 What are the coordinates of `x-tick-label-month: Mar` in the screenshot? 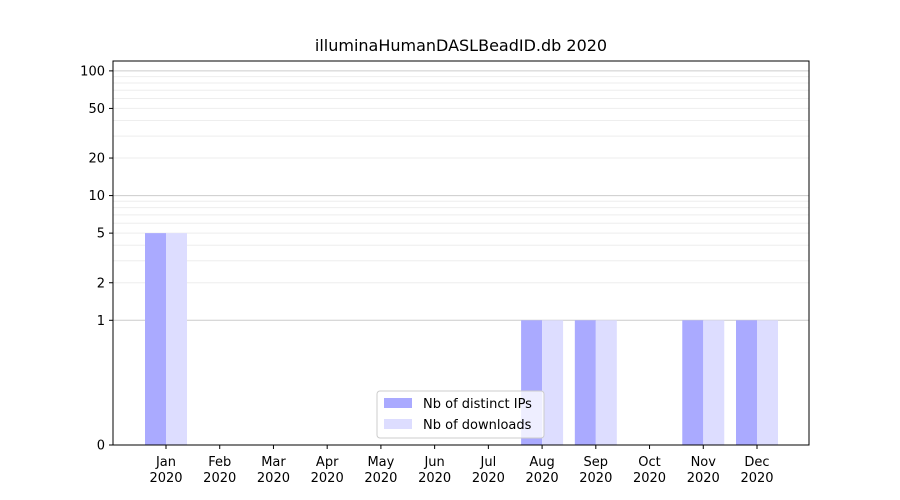 It's located at (273, 462).